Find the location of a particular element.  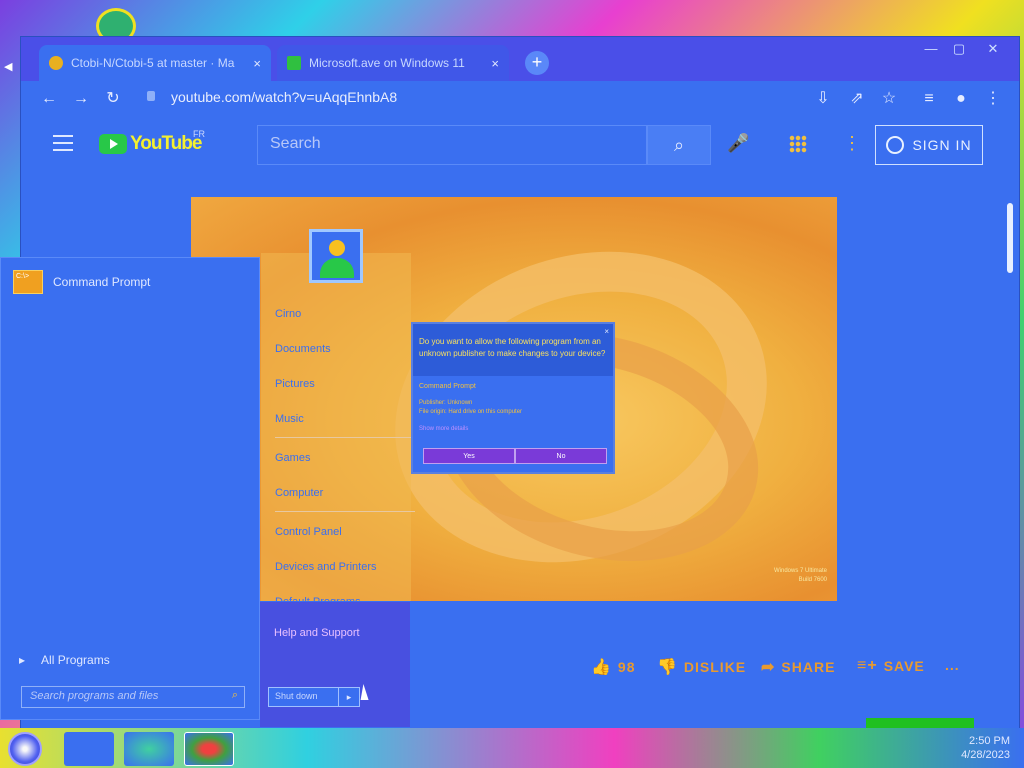

start-menu-right-pane-bottom is located at coordinates (335, 664).